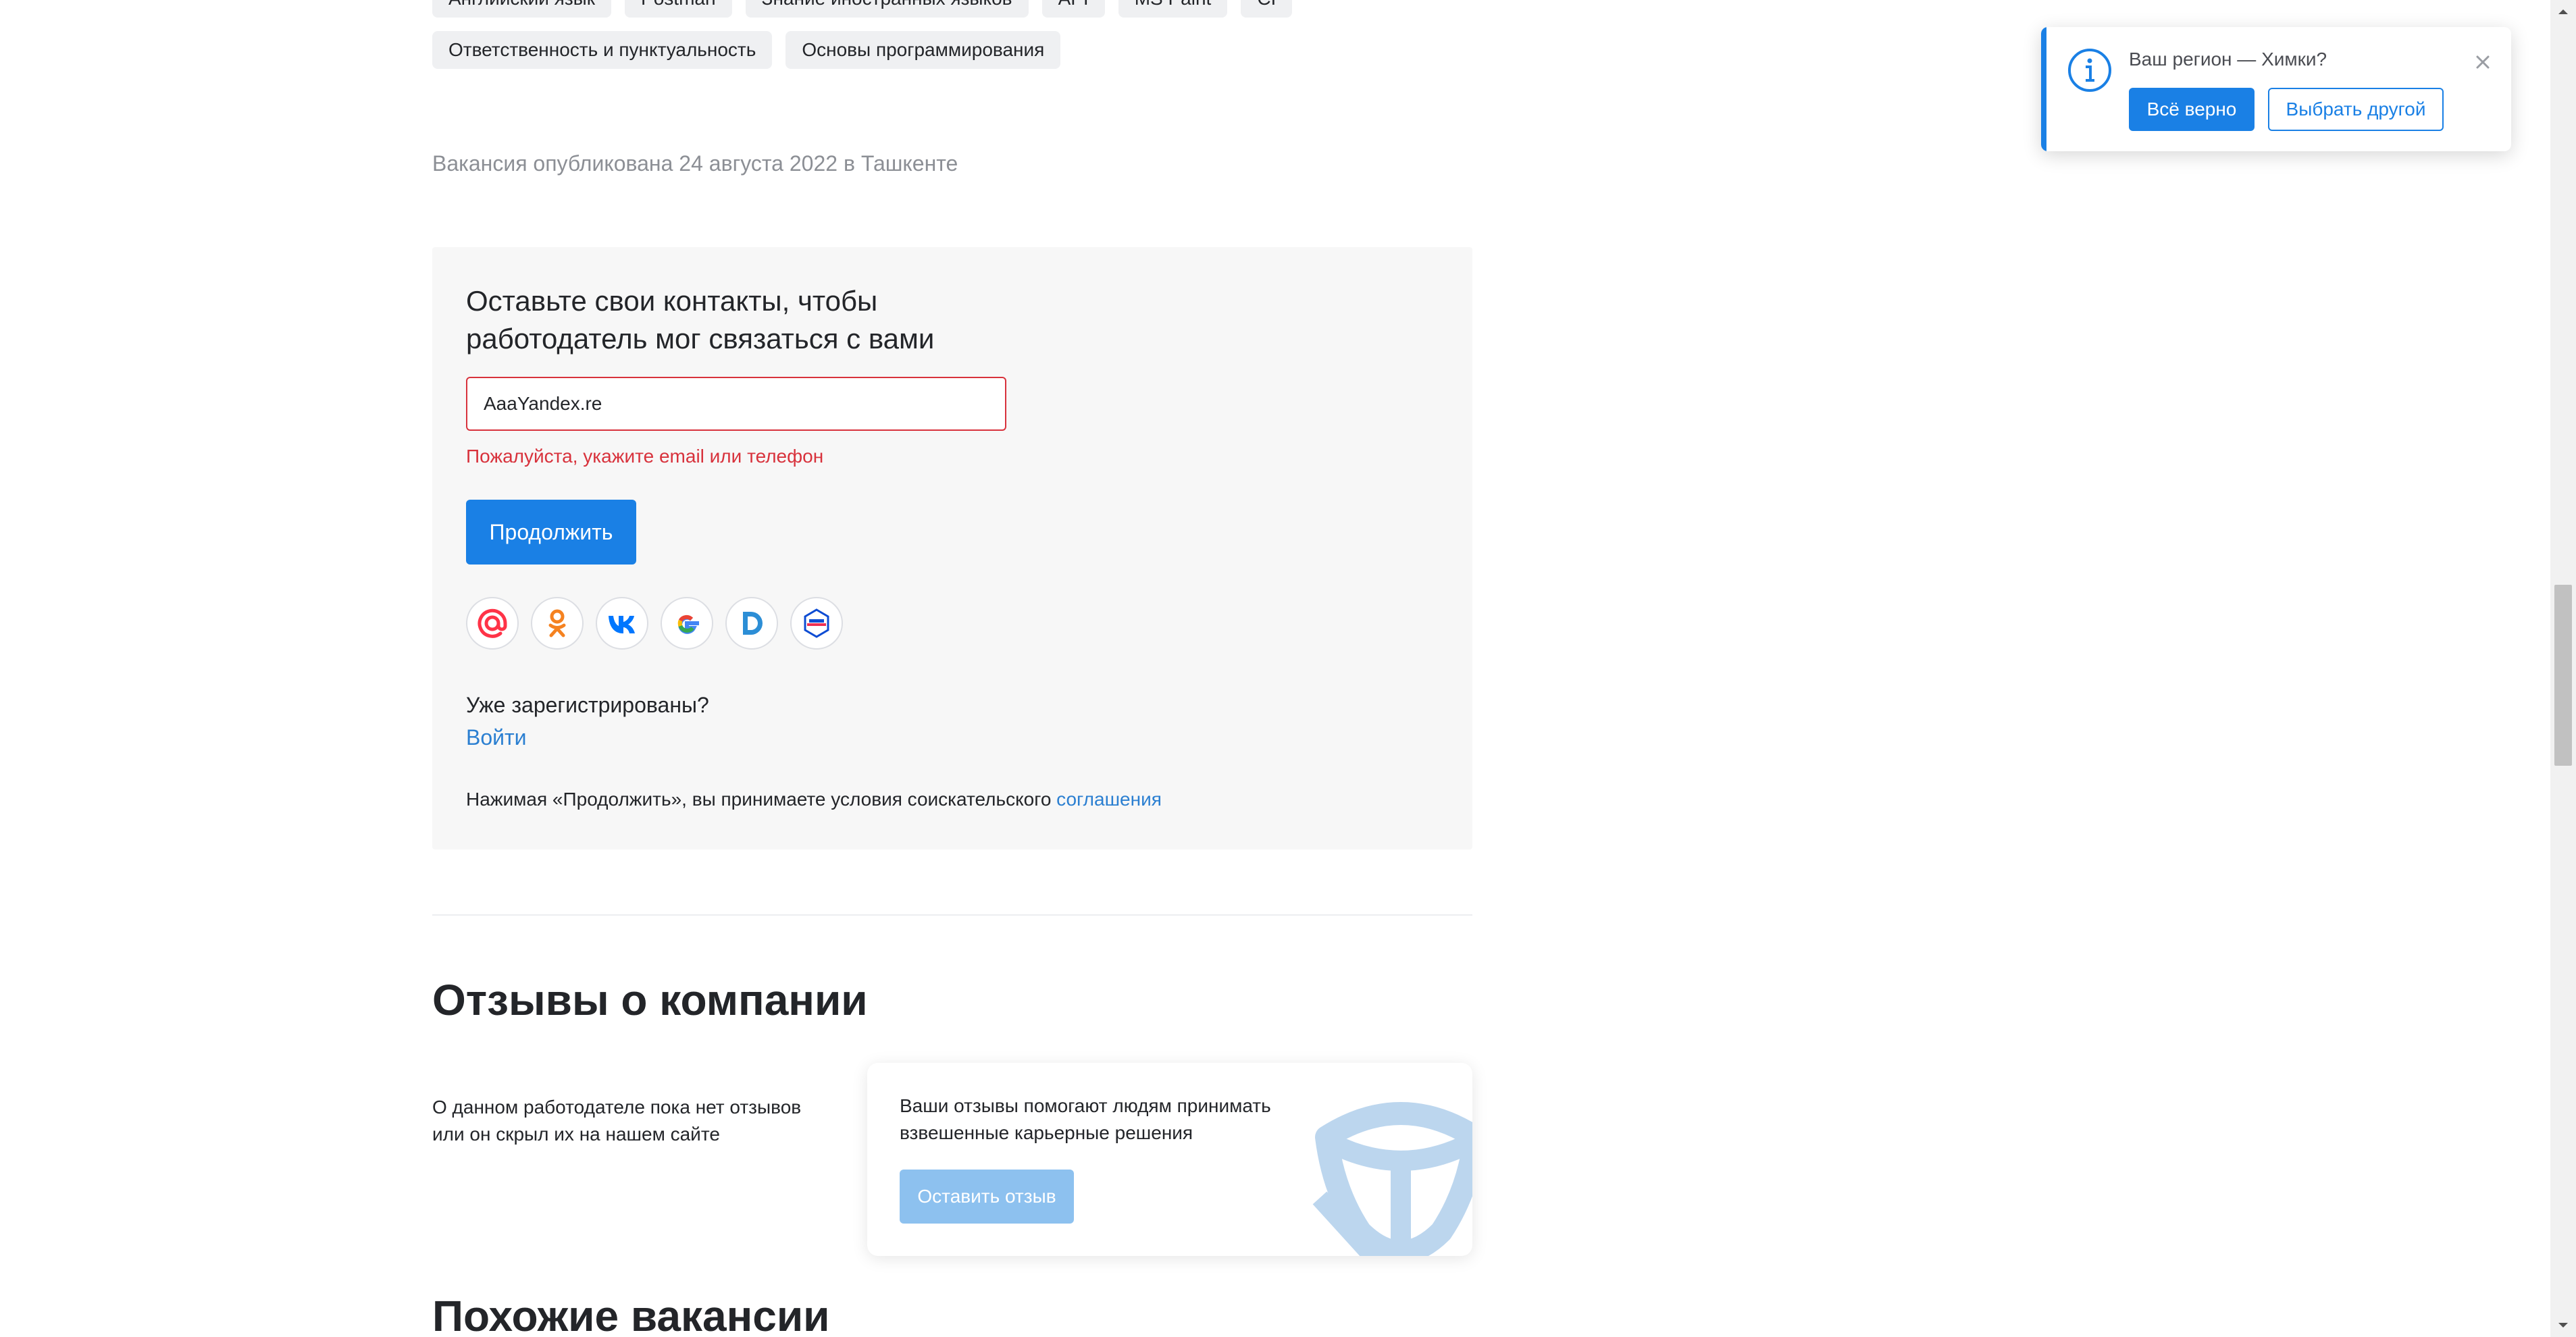 The image size is (2576, 1337). What do you see at coordinates (987, 1197) in the screenshot?
I see `leave-review-button: Оставить отзыв` at bounding box center [987, 1197].